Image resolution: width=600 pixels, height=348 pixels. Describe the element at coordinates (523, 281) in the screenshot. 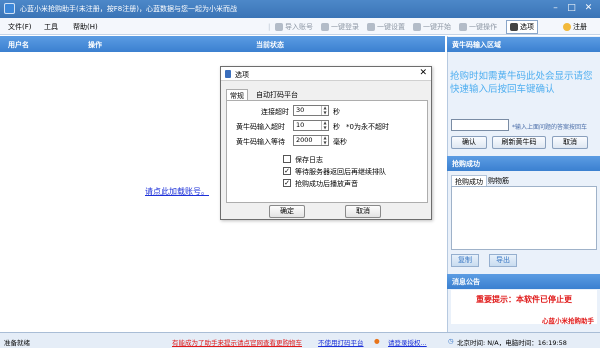

I see `notice-header: 消息公告` at that location.